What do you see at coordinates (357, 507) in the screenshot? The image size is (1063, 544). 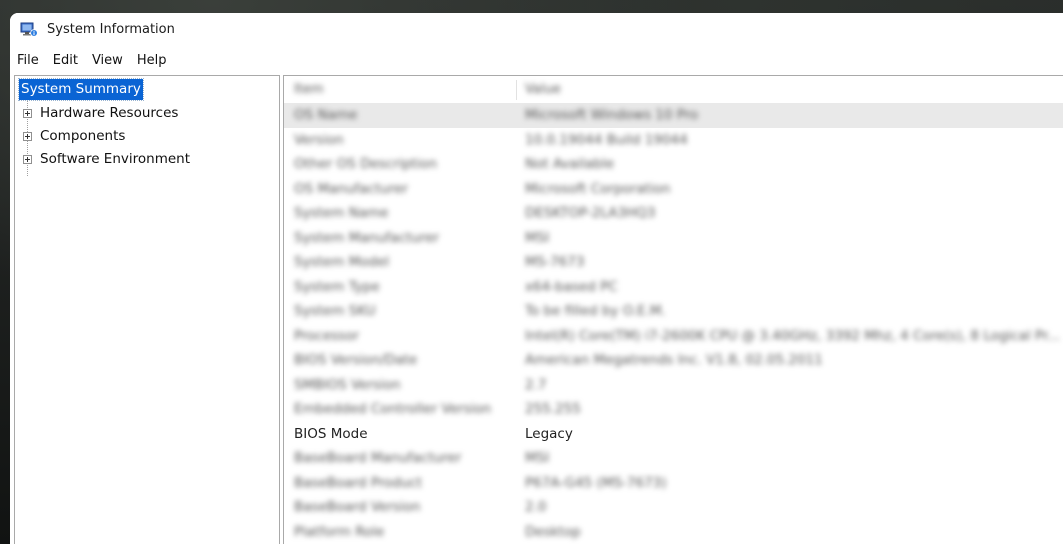 I see `row-item-cell: BaseBoard Version` at bounding box center [357, 507].